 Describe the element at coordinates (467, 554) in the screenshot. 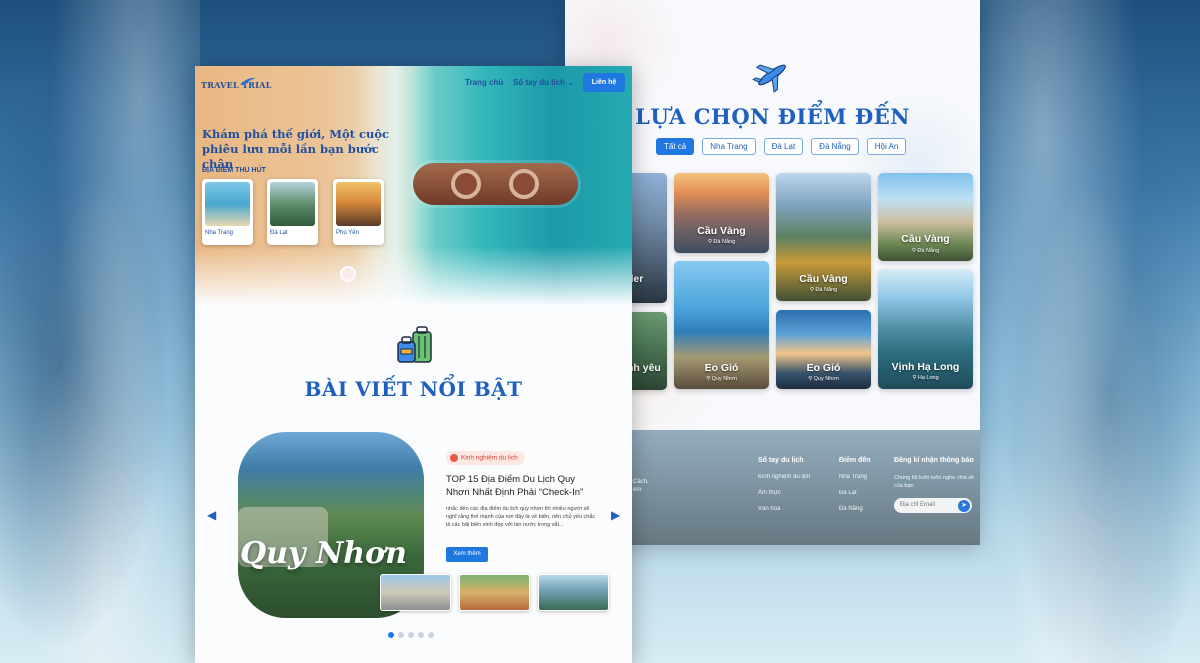

I see `read-more-button: Xem thêm` at that location.